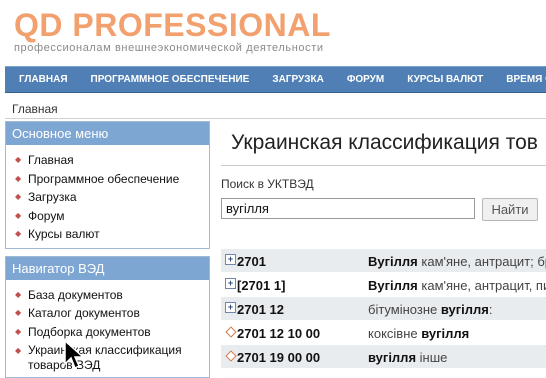 This screenshot has height=378, width=546. I want to click on search-button: Найти, so click(510, 209).